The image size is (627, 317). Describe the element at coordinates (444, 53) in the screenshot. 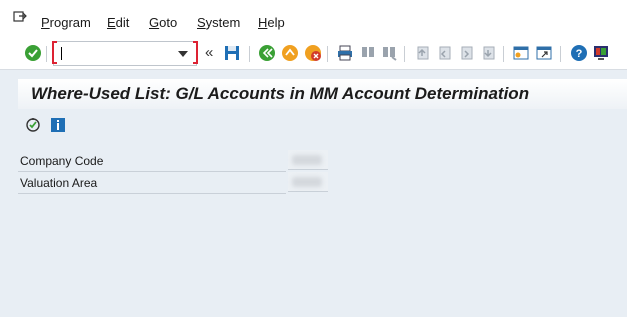

I see `previous-page-icon` at that location.